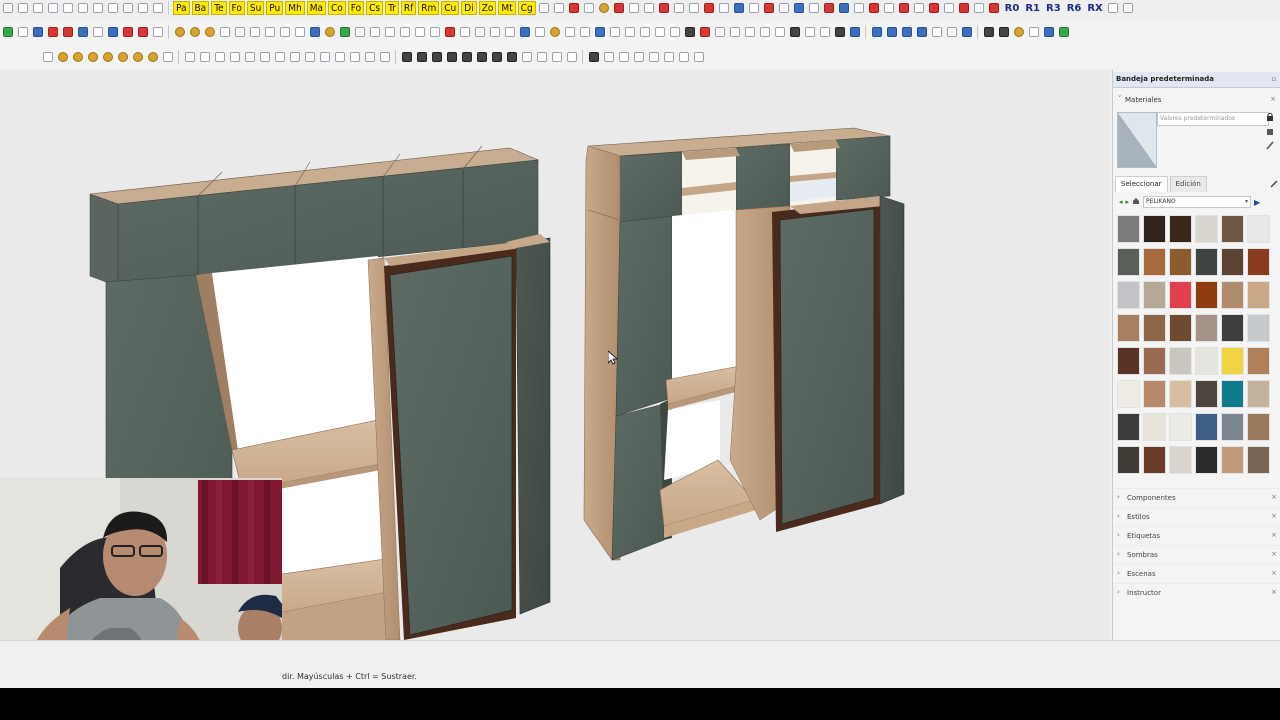 The width and height of the screenshot is (1280, 720). I want to click on plugin-tag-1: Ba, so click(200, 8).